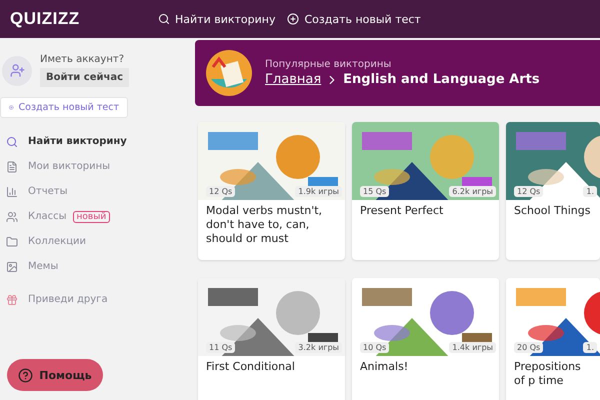 Image resolution: width=600 pixels, height=400 pixels. Describe the element at coordinates (217, 19) in the screenshot. I see `nav-link: Найти викторину` at that location.